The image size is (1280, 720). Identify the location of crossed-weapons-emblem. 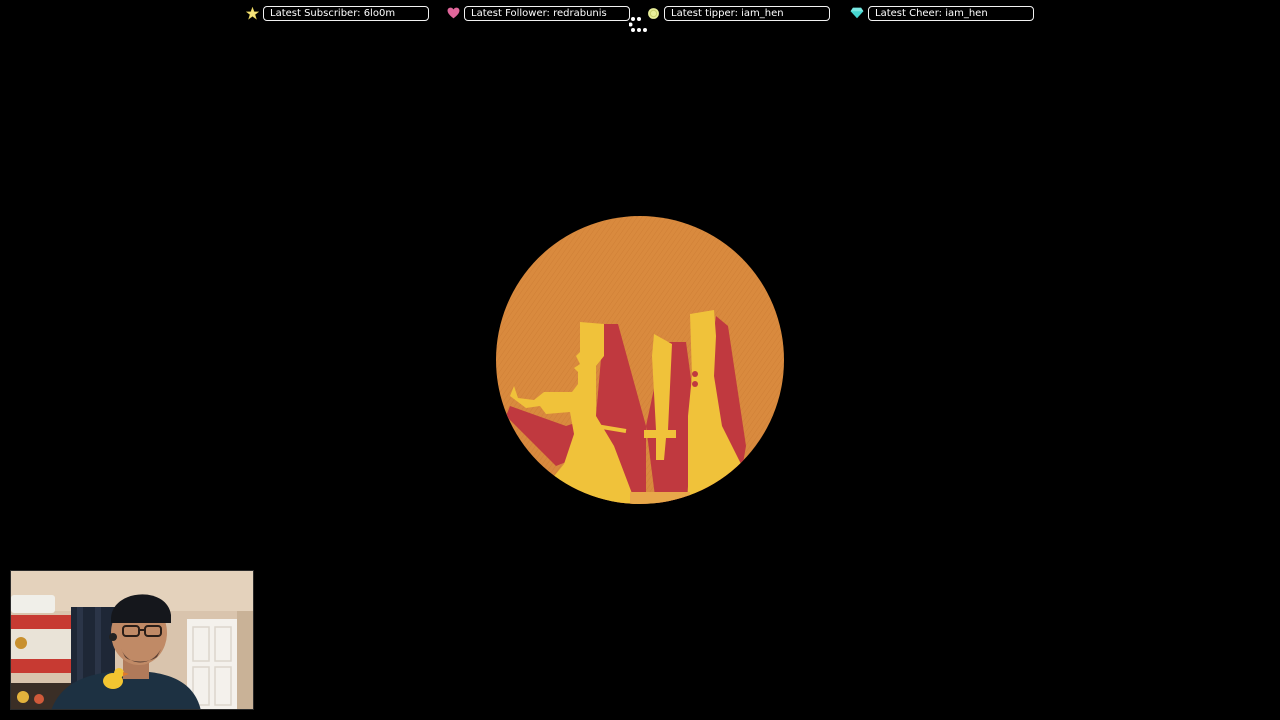
(640, 360).